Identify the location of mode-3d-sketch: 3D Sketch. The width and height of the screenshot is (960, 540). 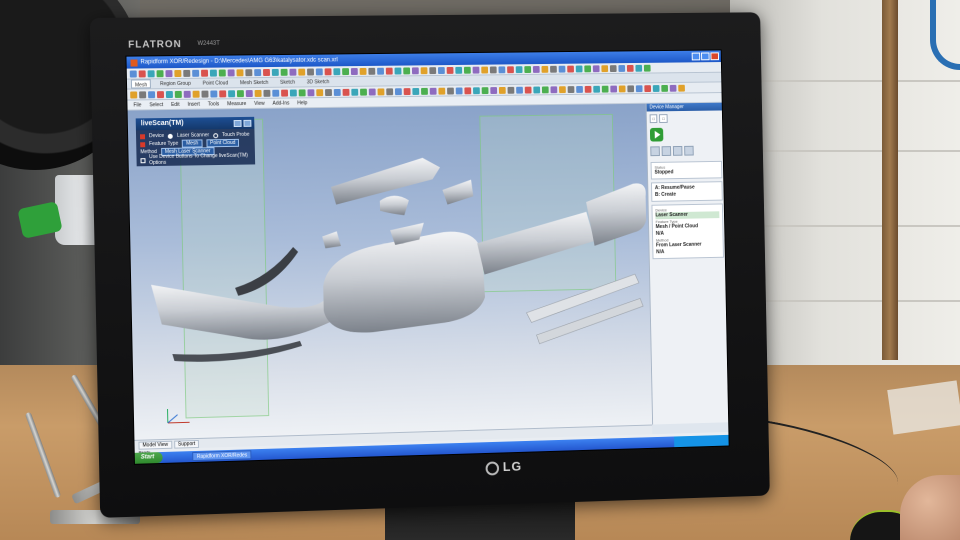
(318, 81).